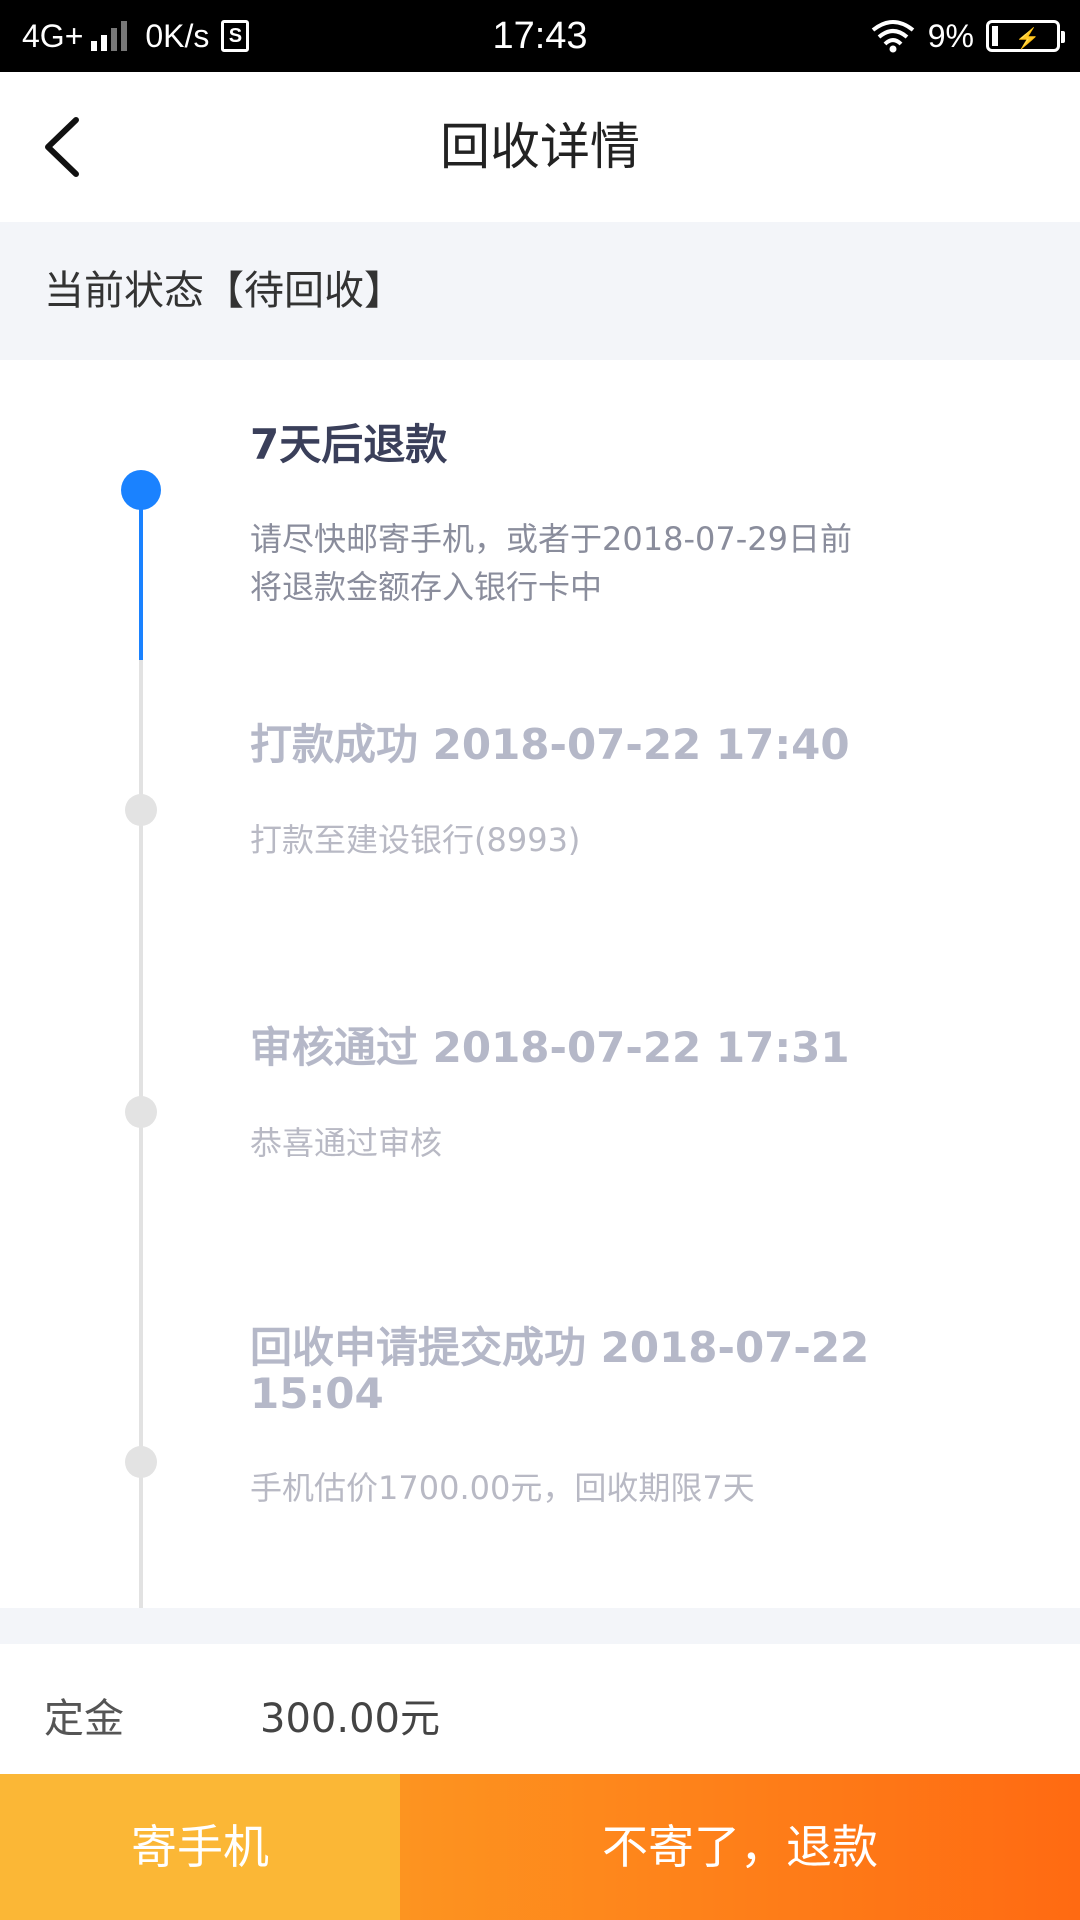 The width and height of the screenshot is (1080, 1920). What do you see at coordinates (540, 1709) in the screenshot?
I see `deposit-row: 定金 300.00元` at bounding box center [540, 1709].